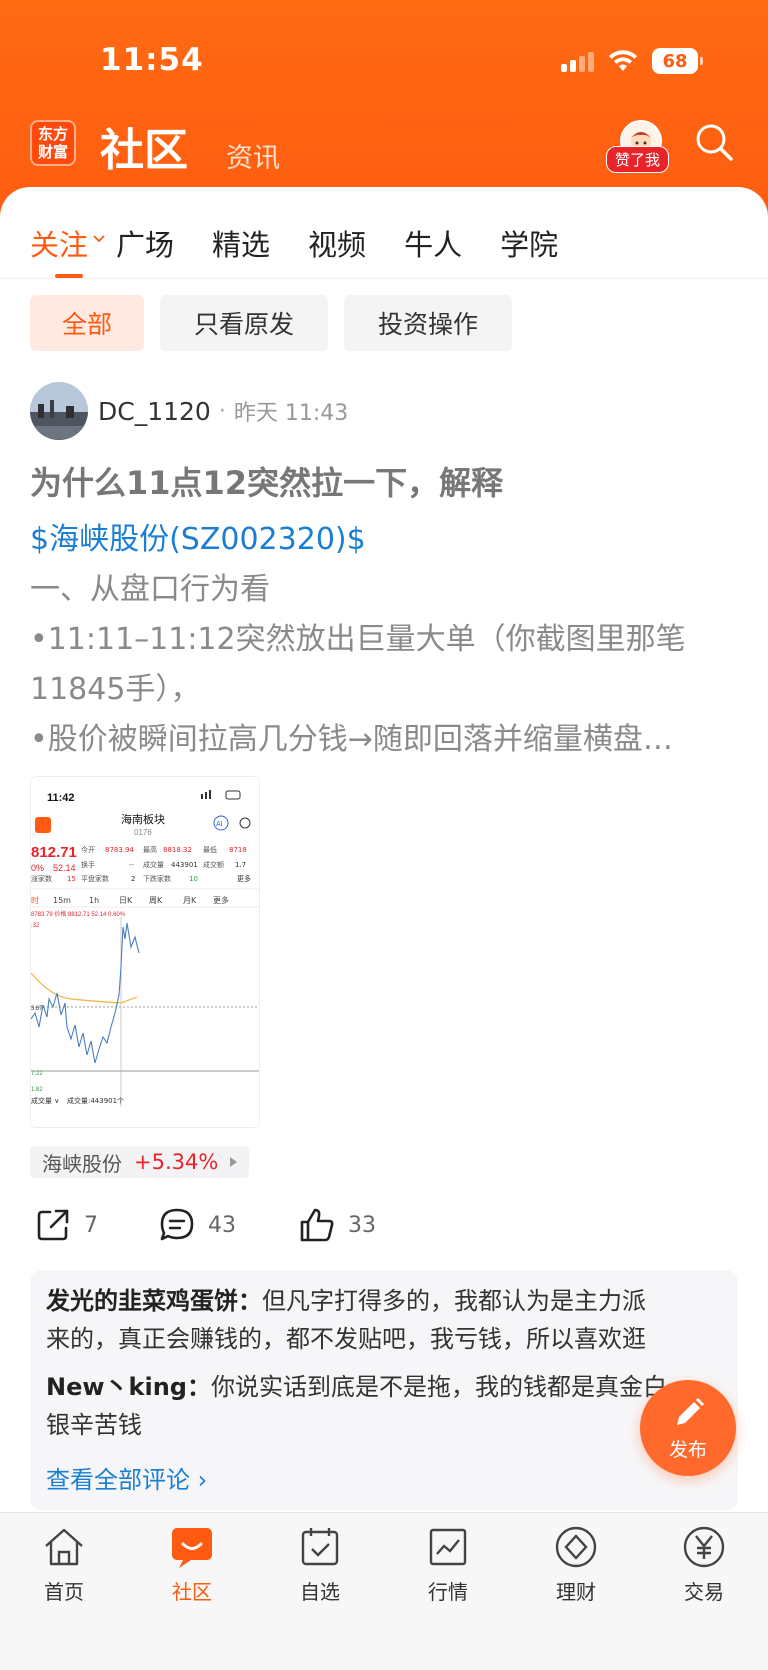  What do you see at coordinates (623, 60) in the screenshot?
I see `wifi-icon` at bounding box center [623, 60].